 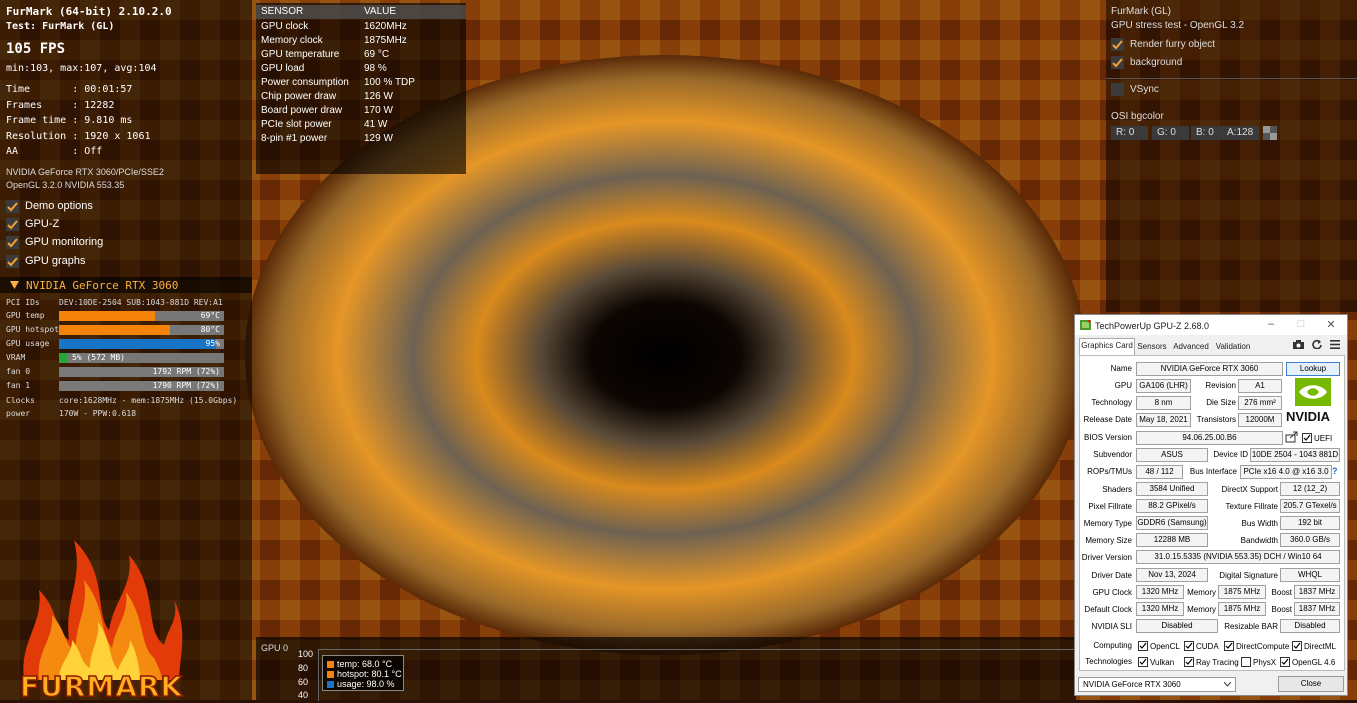 I want to click on technology-opengl: OpenGL 4.6, so click(x=1307, y=662).